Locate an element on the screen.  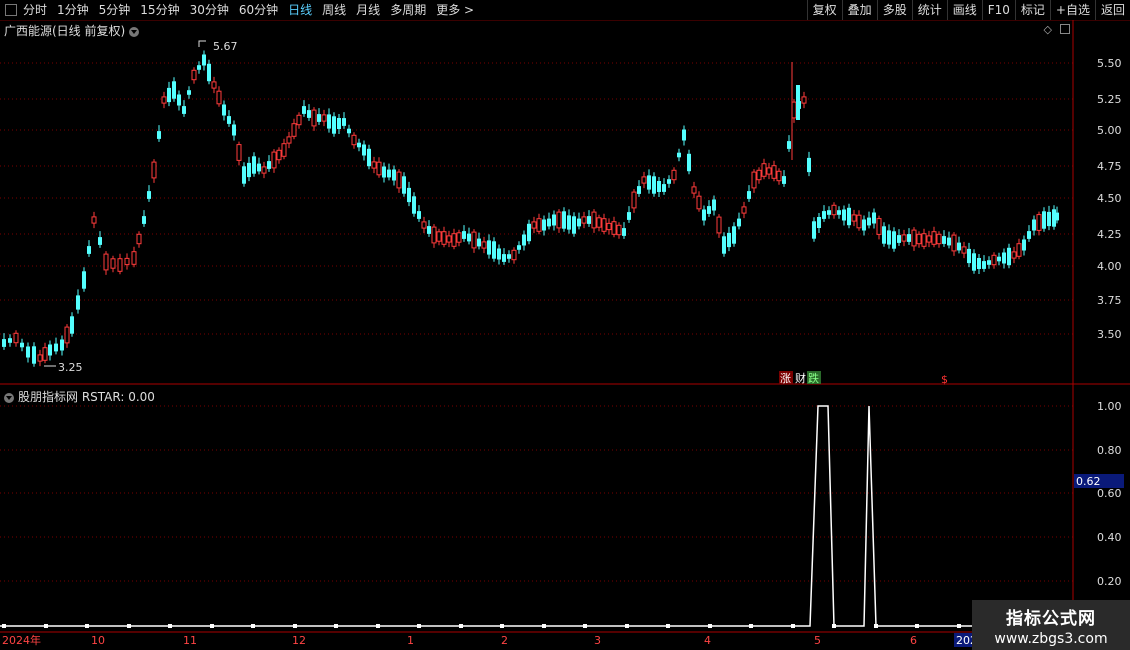
indicator-title: 股朋指标网 RSTAR: 0.00 is located at coordinates (79, 396).